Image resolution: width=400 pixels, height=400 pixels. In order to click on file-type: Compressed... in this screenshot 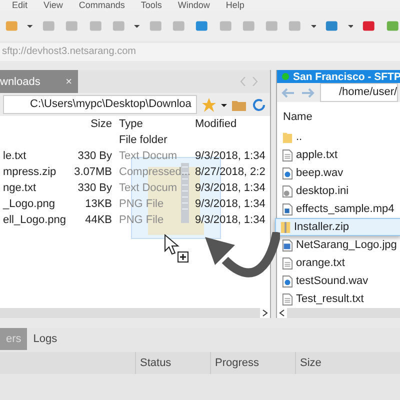, I will do `click(155, 172)`.